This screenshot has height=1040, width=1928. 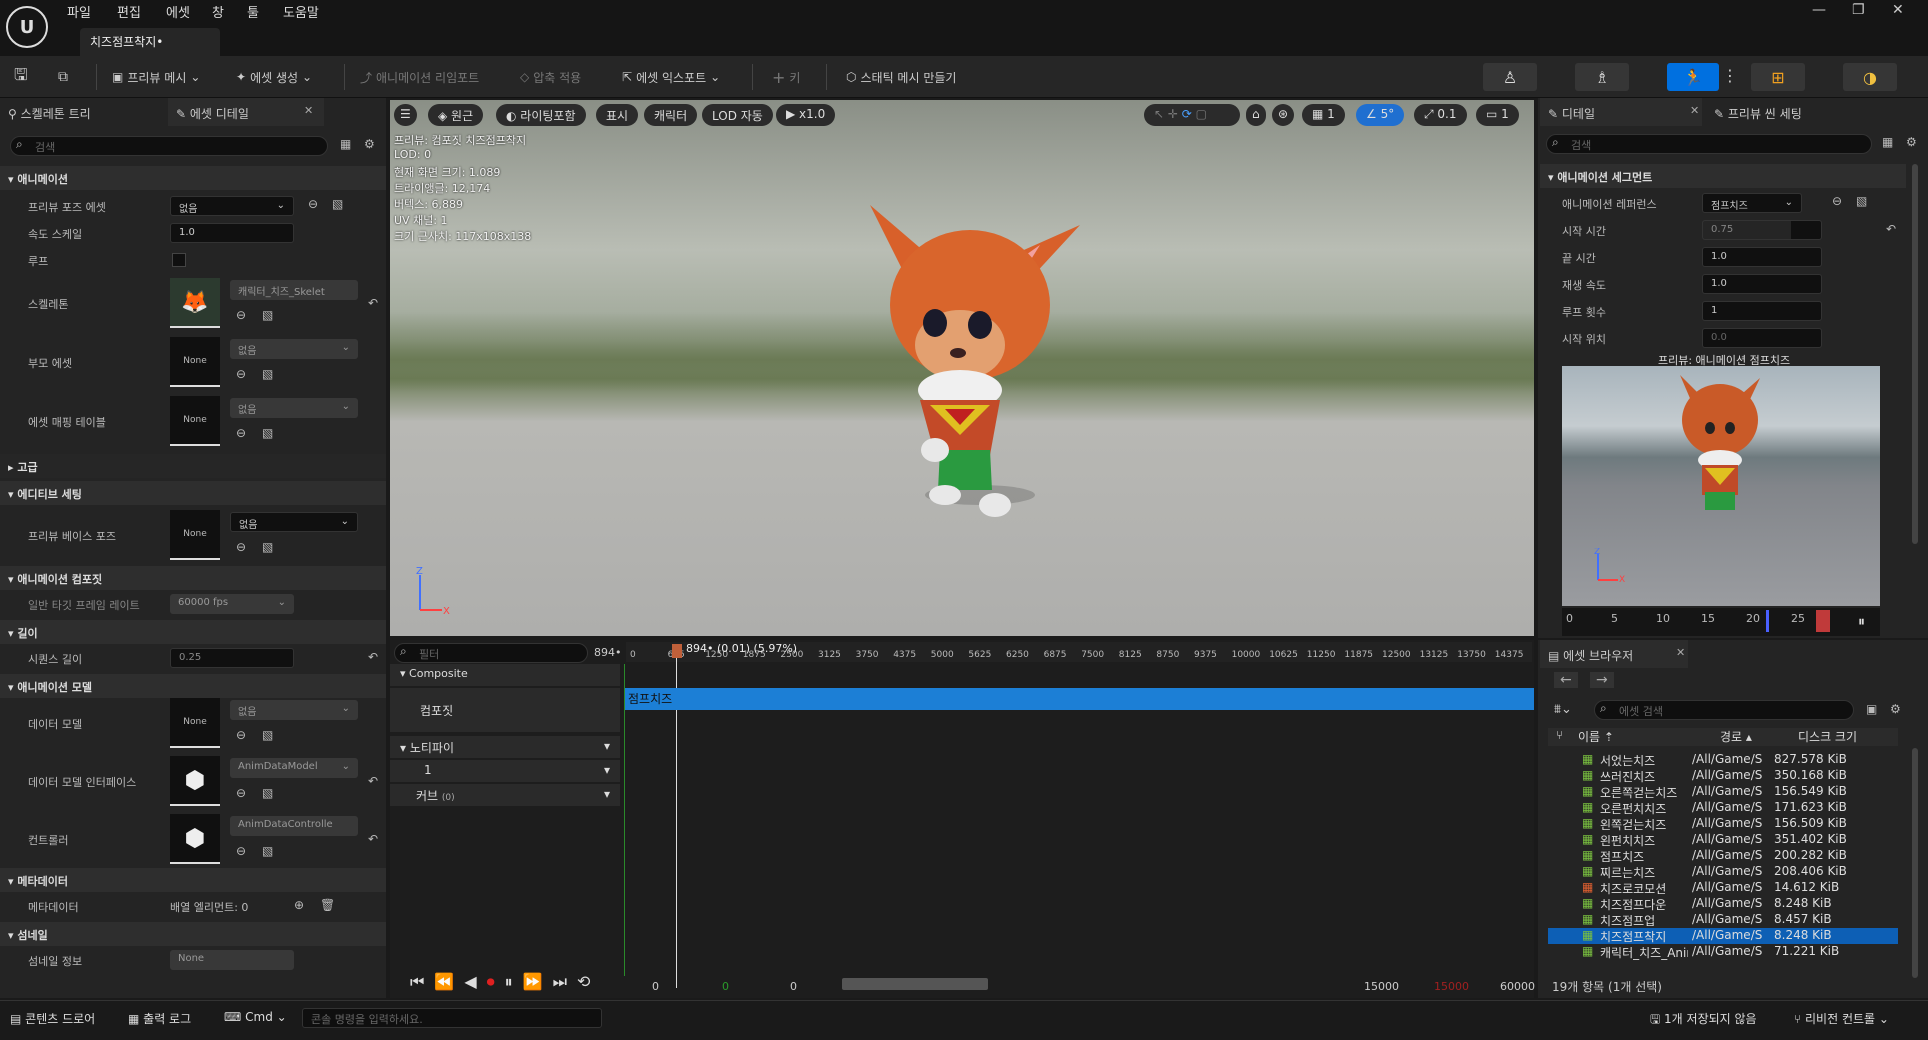 What do you see at coordinates (232, 206) in the screenshot?
I see `preview-pose-select: 없음 ⌄` at bounding box center [232, 206].